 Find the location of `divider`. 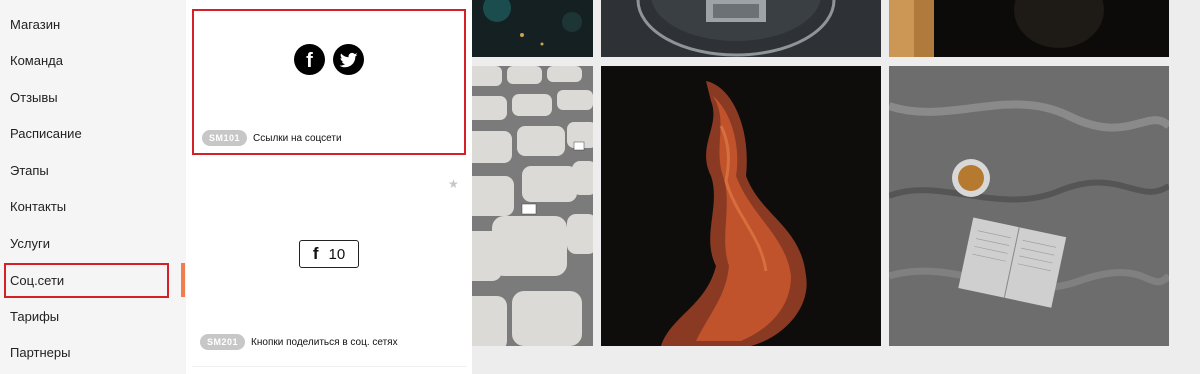

divider is located at coordinates (329, 366).